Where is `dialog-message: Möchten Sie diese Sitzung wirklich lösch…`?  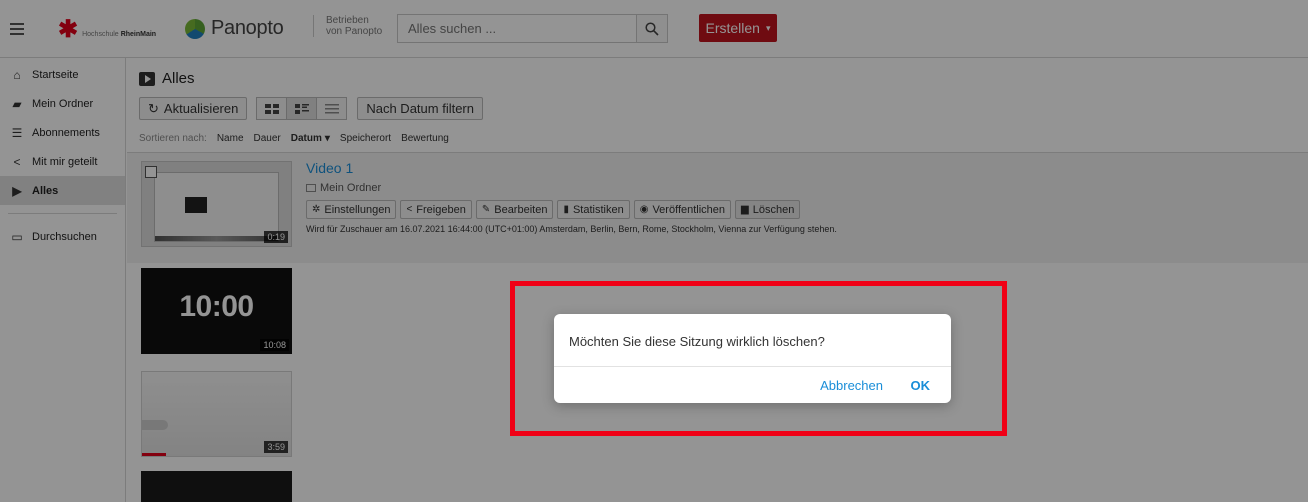 dialog-message: Möchten Sie diese Sitzung wirklich lösch… is located at coordinates (697, 341).